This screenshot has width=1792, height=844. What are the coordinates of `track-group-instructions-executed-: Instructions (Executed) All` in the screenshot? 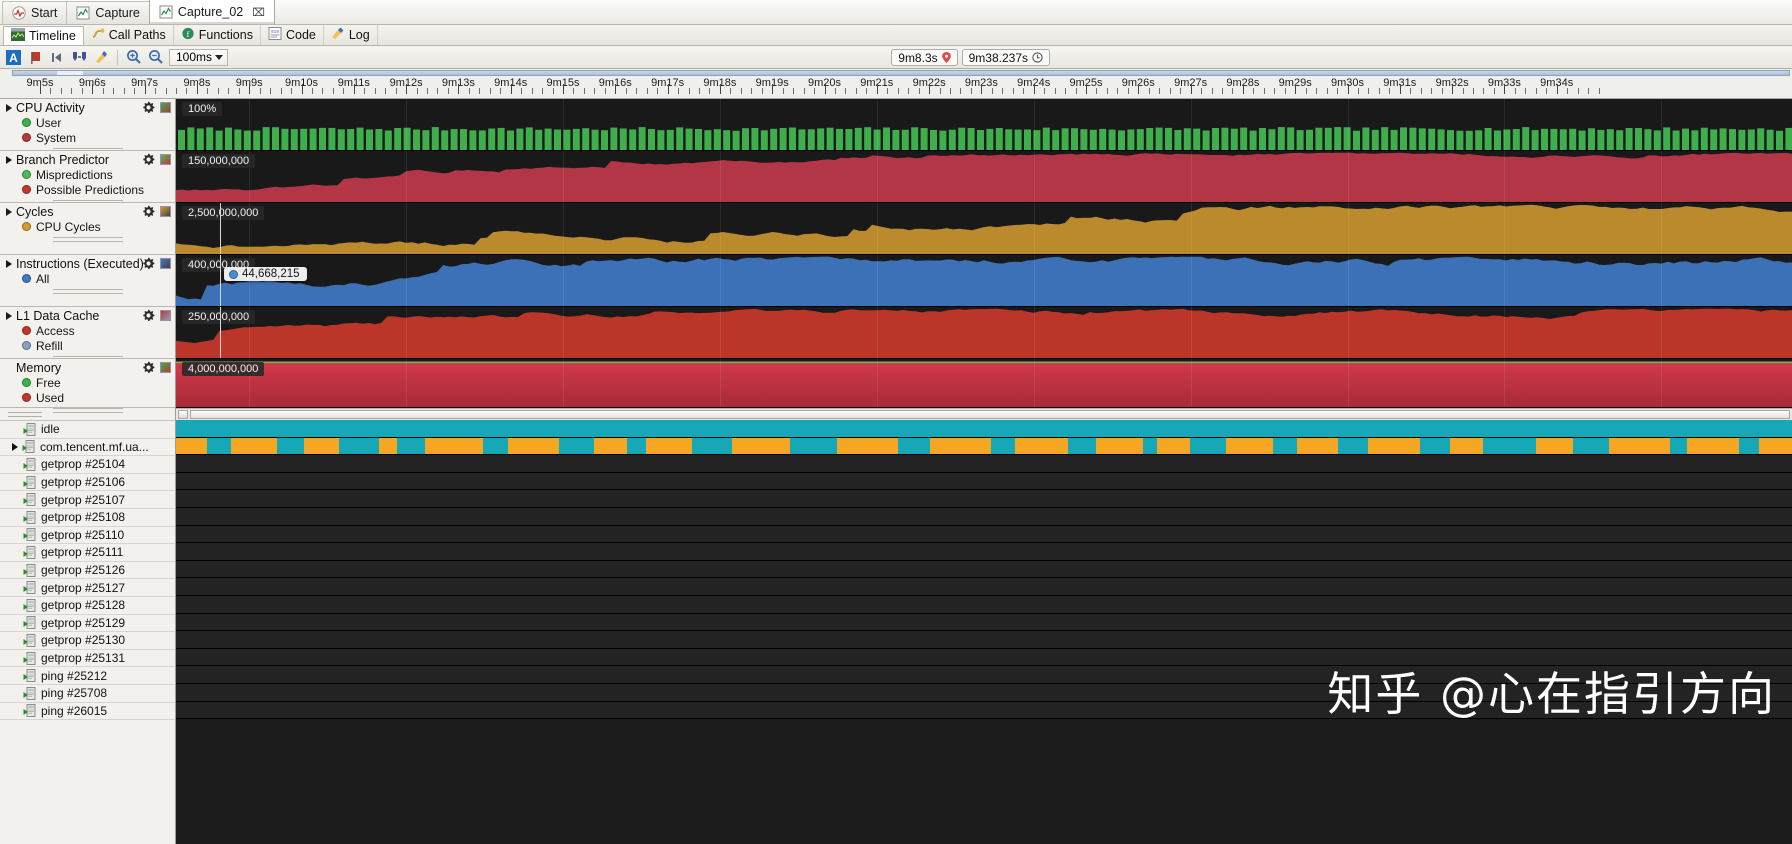 It's located at (87, 281).